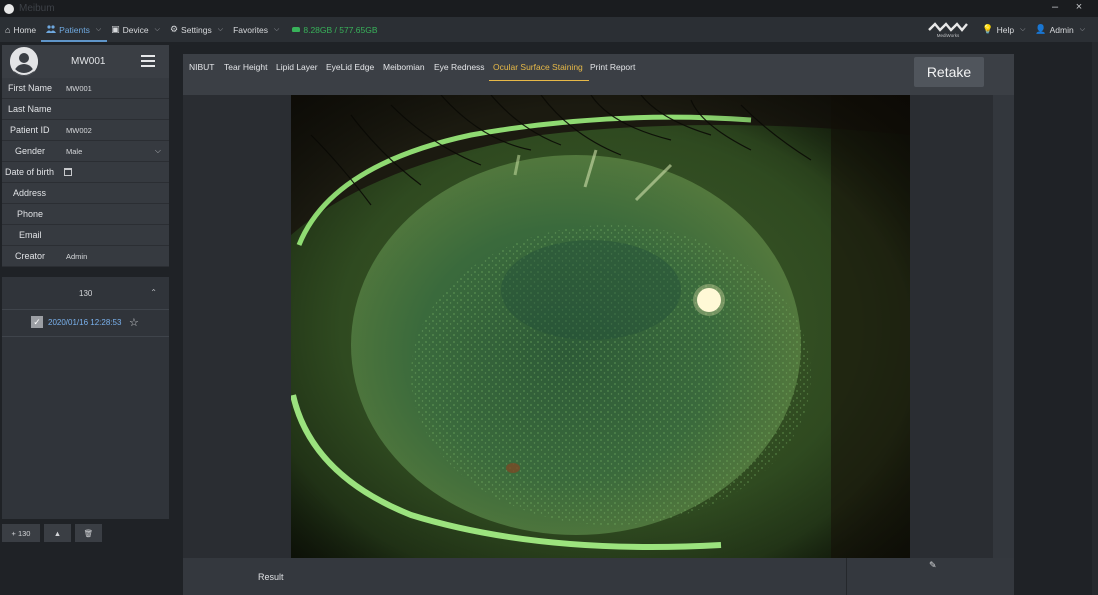 The image size is (1098, 595). What do you see at coordinates (350, 71) in the screenshot?
I see `tab-eyelid-edge: EyeLid Edge` at bounding box center [350, 71].